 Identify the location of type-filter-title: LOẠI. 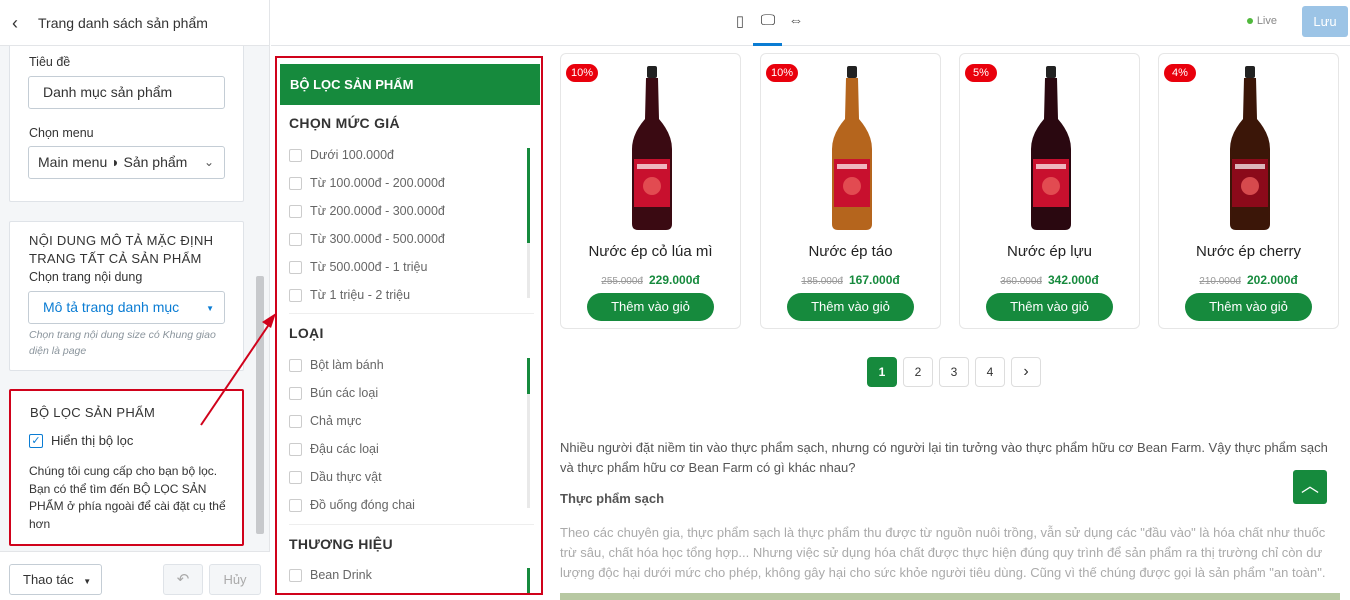
(306, 333).